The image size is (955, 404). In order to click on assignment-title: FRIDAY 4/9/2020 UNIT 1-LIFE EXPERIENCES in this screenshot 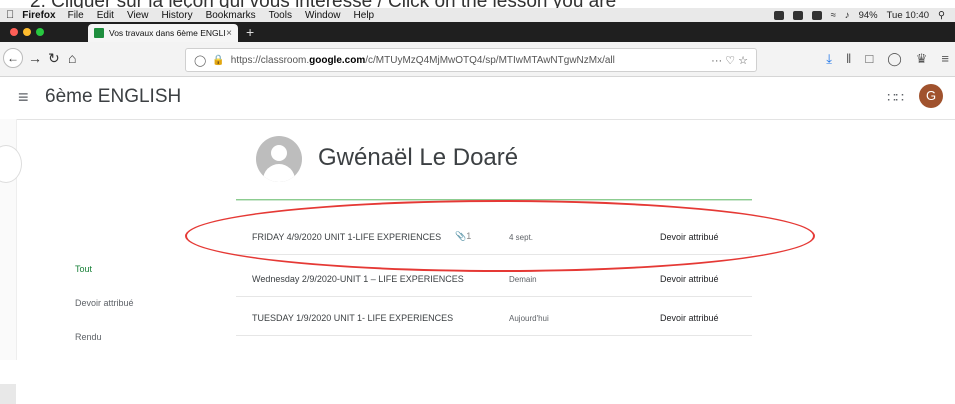, I will do `click(346, 237)`.